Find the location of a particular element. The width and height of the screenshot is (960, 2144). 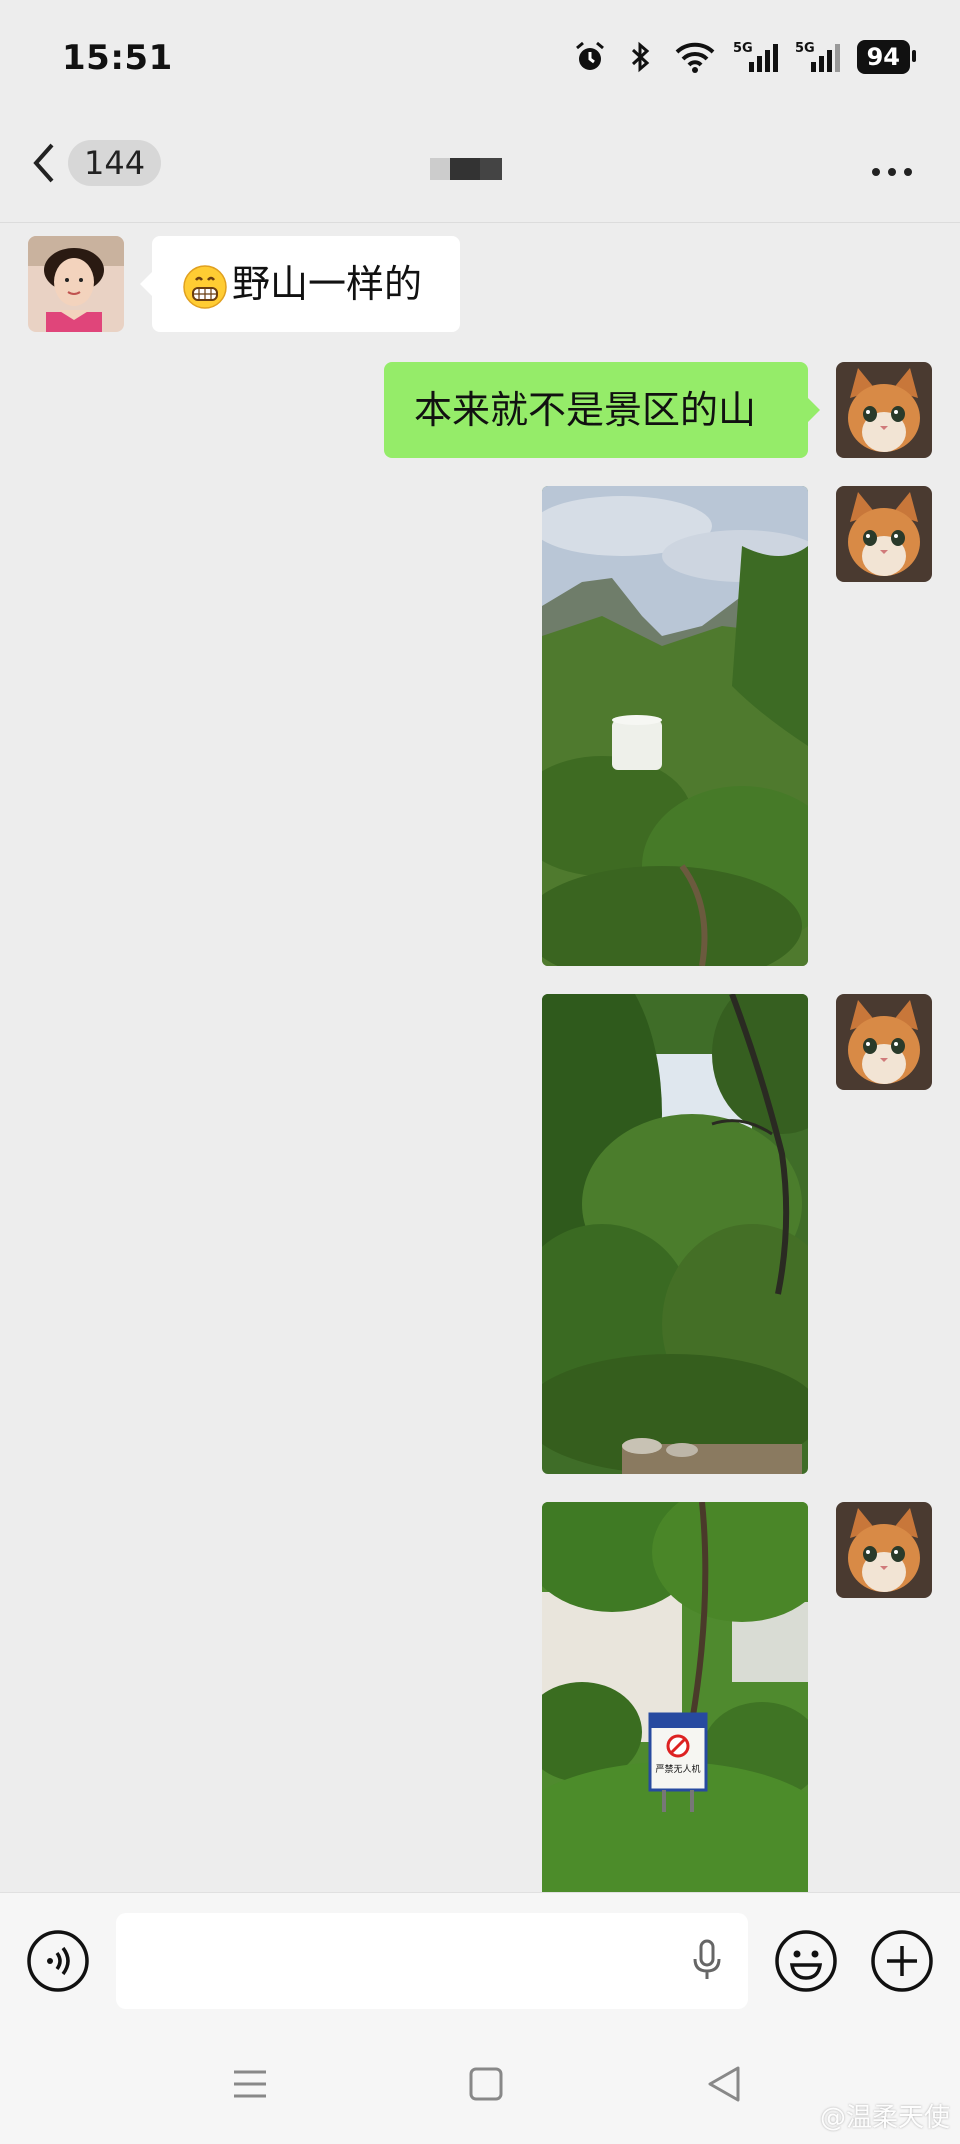

photo-message: 严禁无人机 is located at coordinates (675, 1697).